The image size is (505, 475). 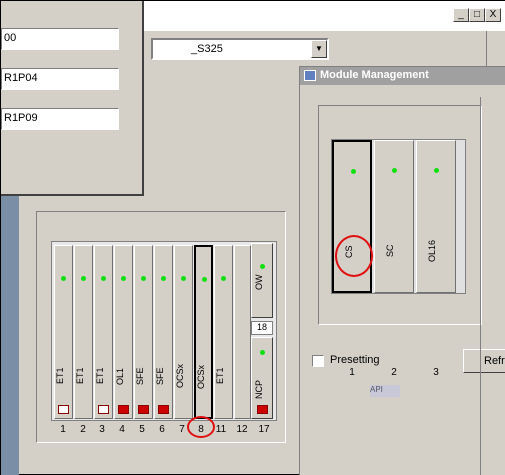 I want to click on module-card-2: SC, so click(x=394, y=216).